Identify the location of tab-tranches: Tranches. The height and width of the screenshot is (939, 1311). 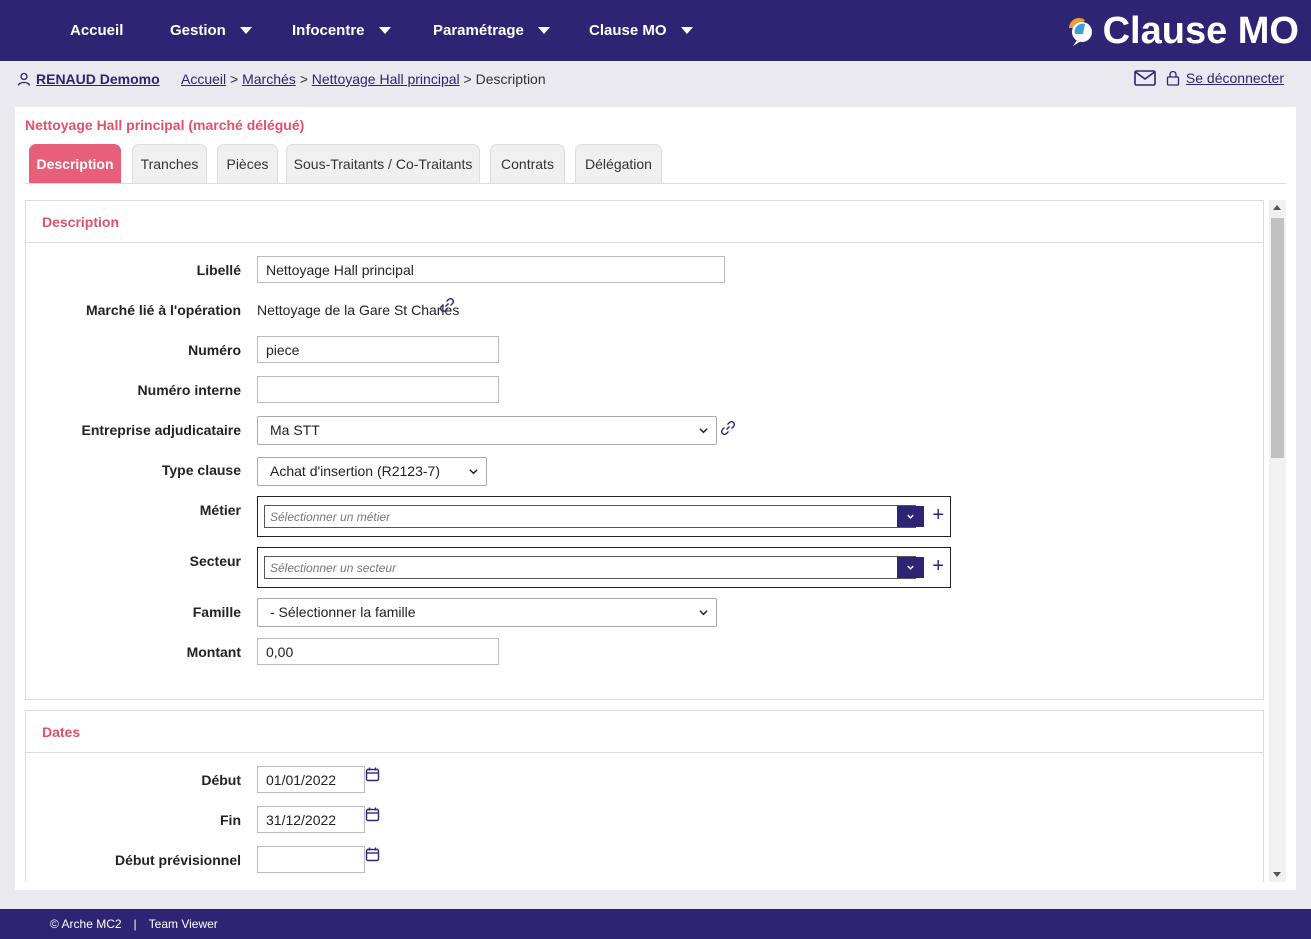
(169, 163).